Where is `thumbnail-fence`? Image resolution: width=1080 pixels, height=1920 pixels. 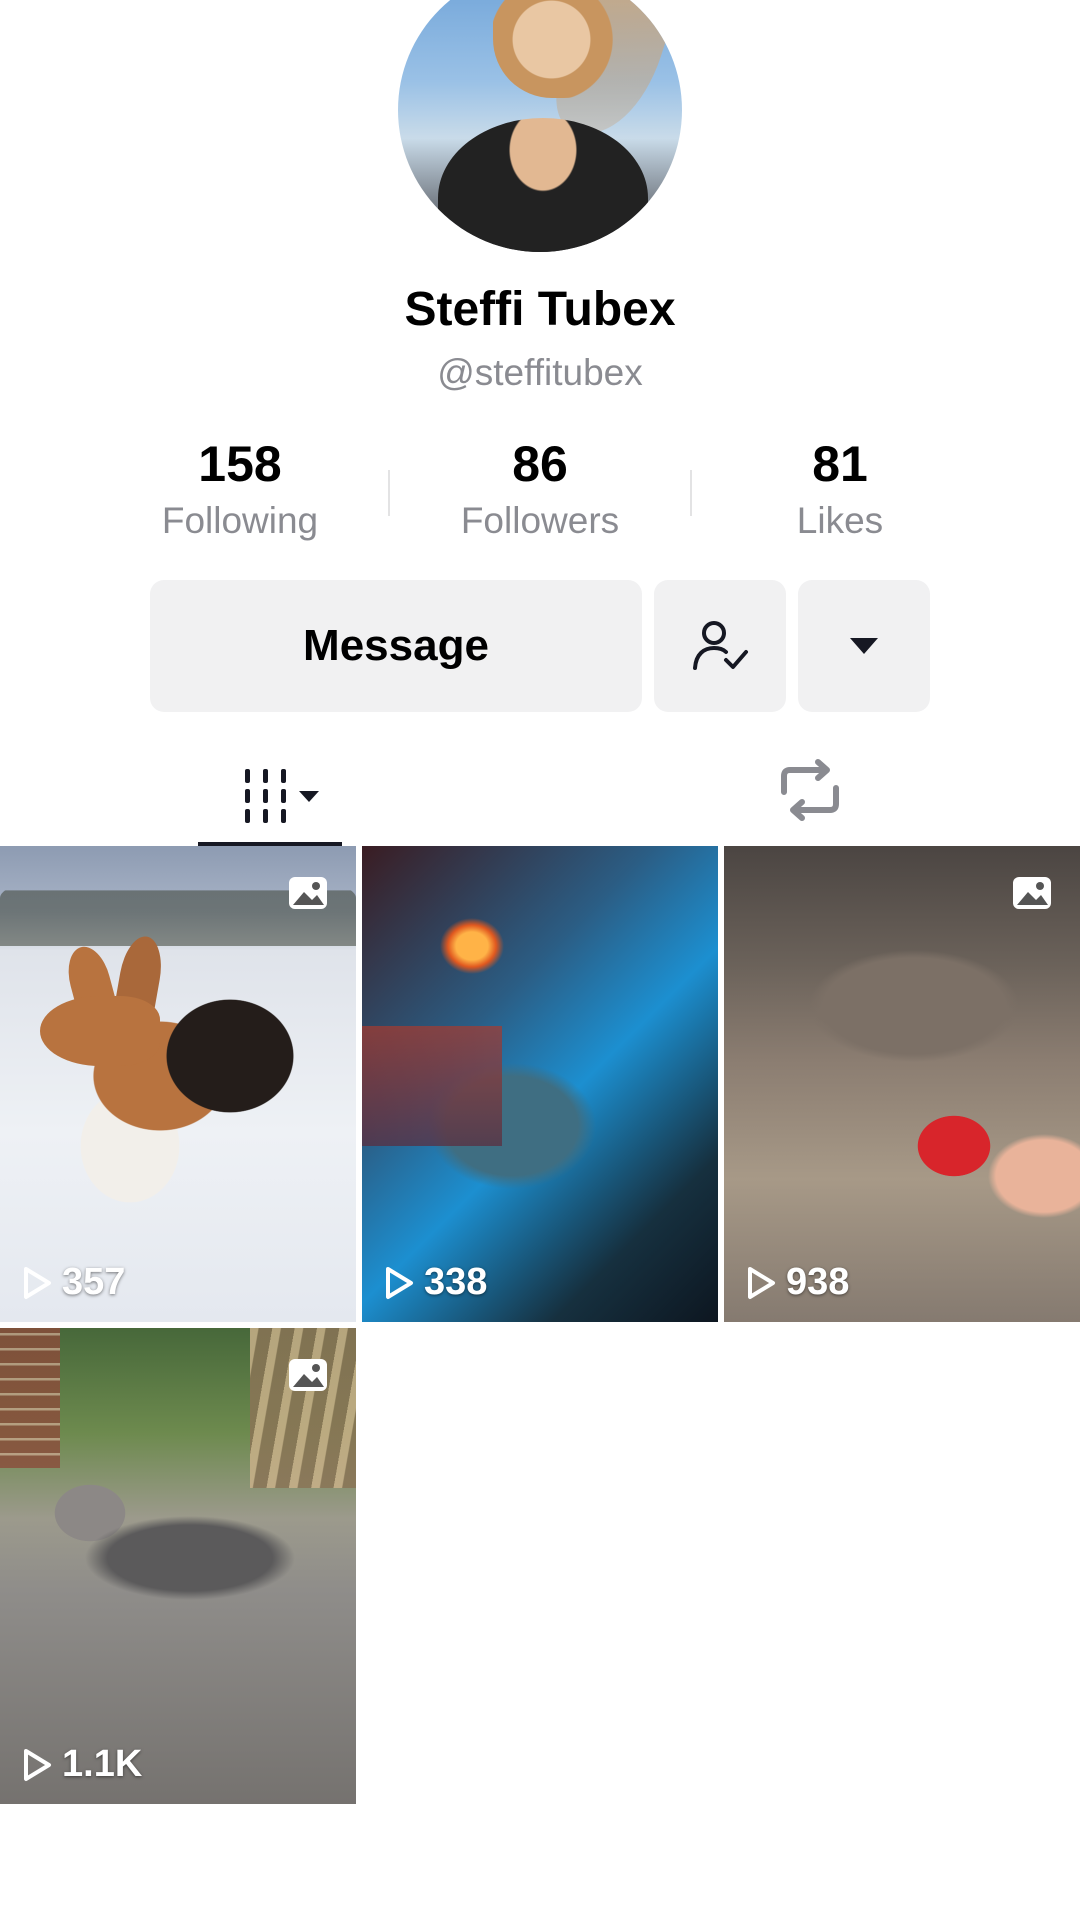
thumbnail-fence is located at coordinates (303, 1408).